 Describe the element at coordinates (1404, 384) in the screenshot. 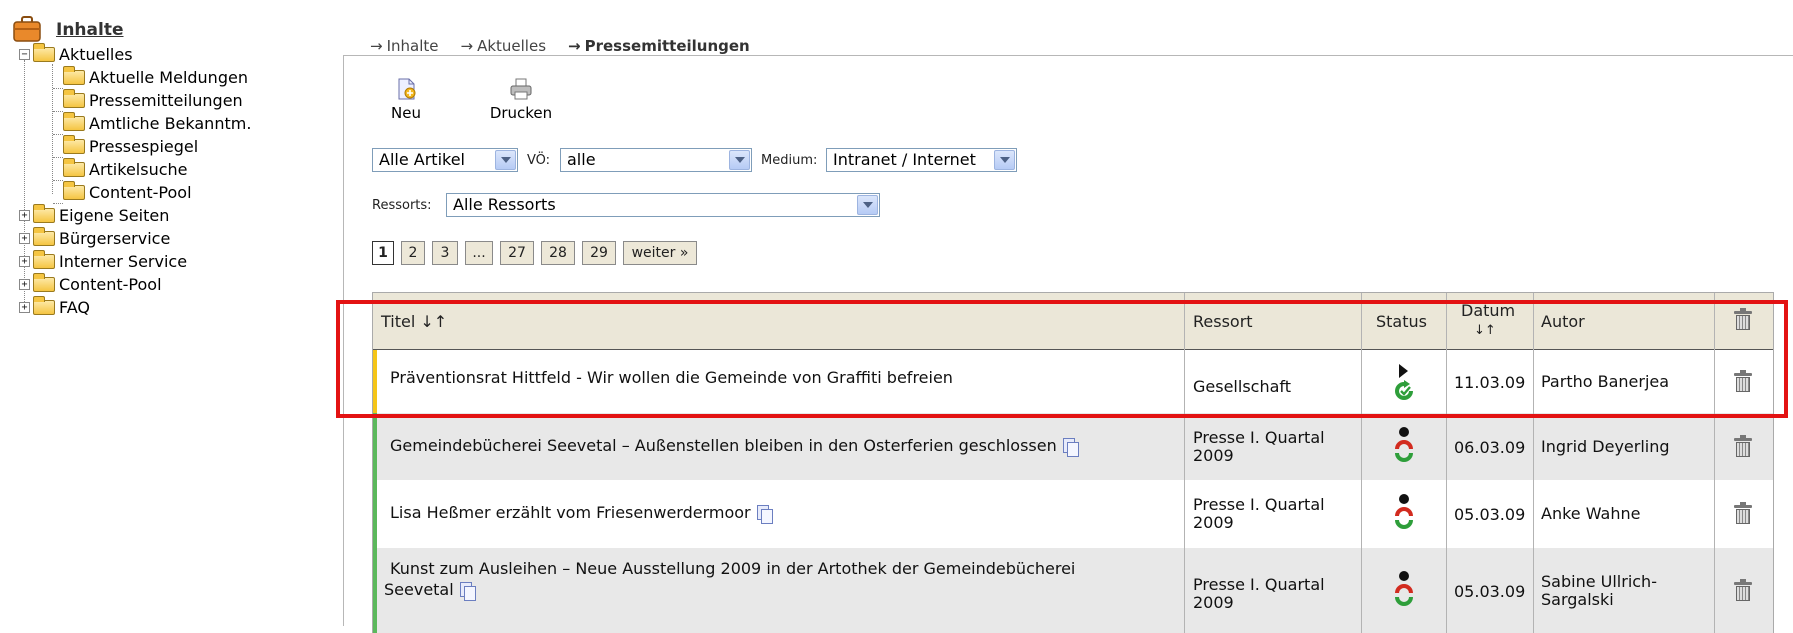

I see `published-status-icon` at that location.